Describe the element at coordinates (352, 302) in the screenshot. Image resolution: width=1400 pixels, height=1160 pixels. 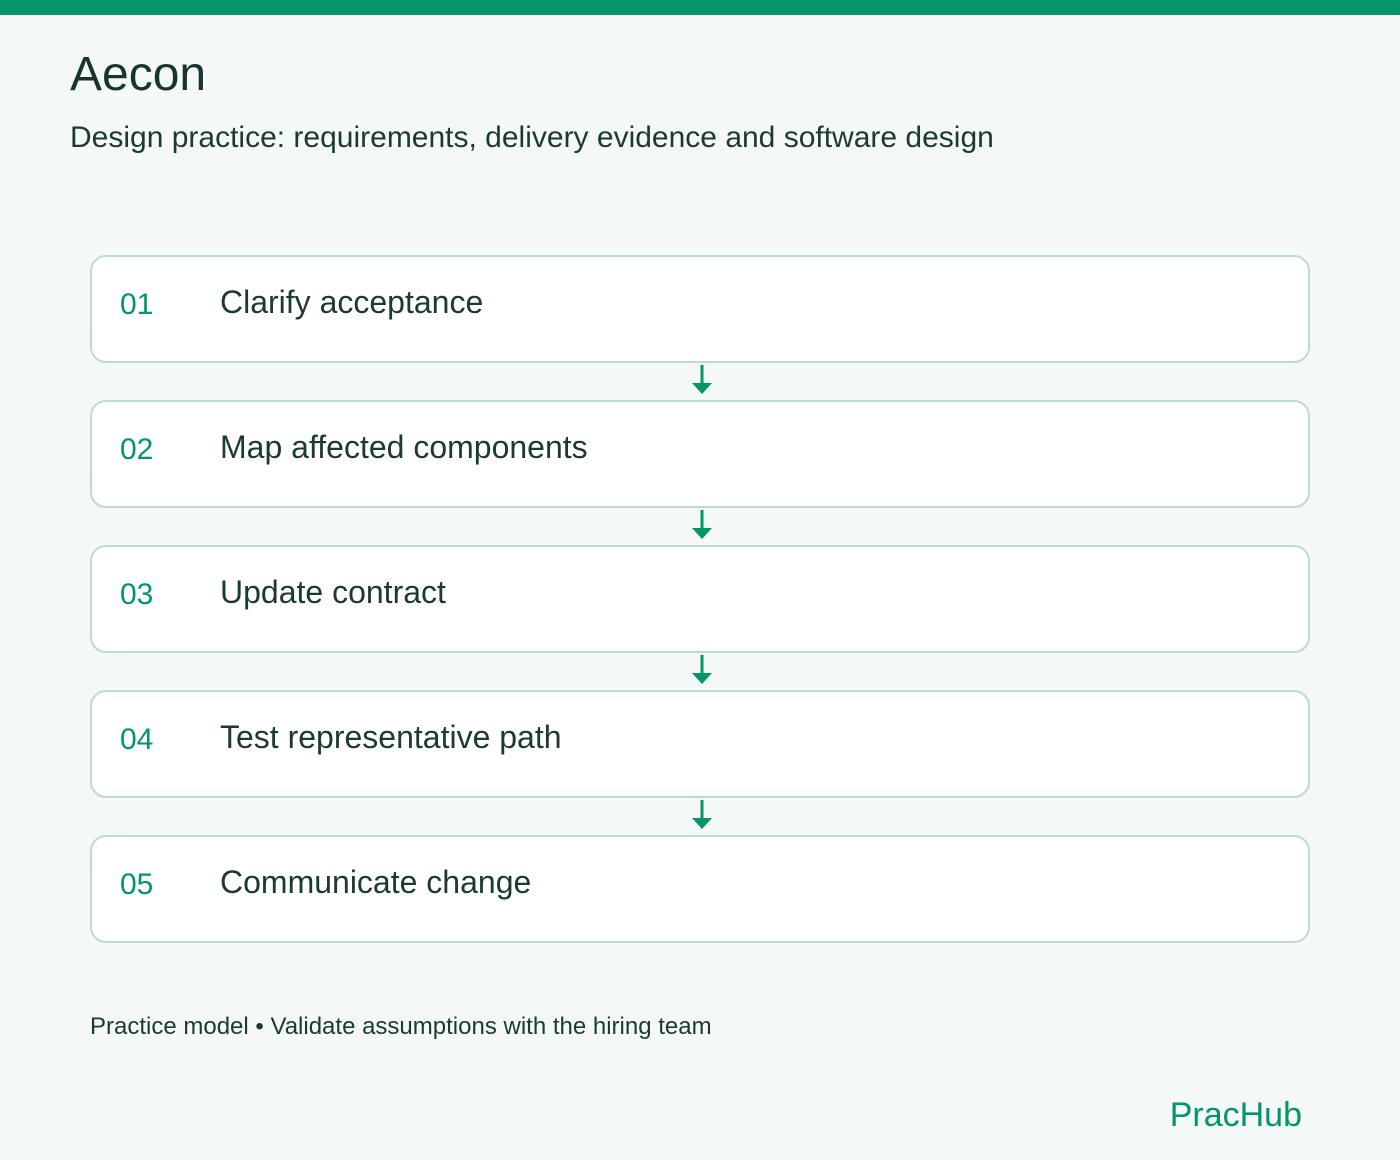
I see `step-label: Clarify acceptance` at that location.